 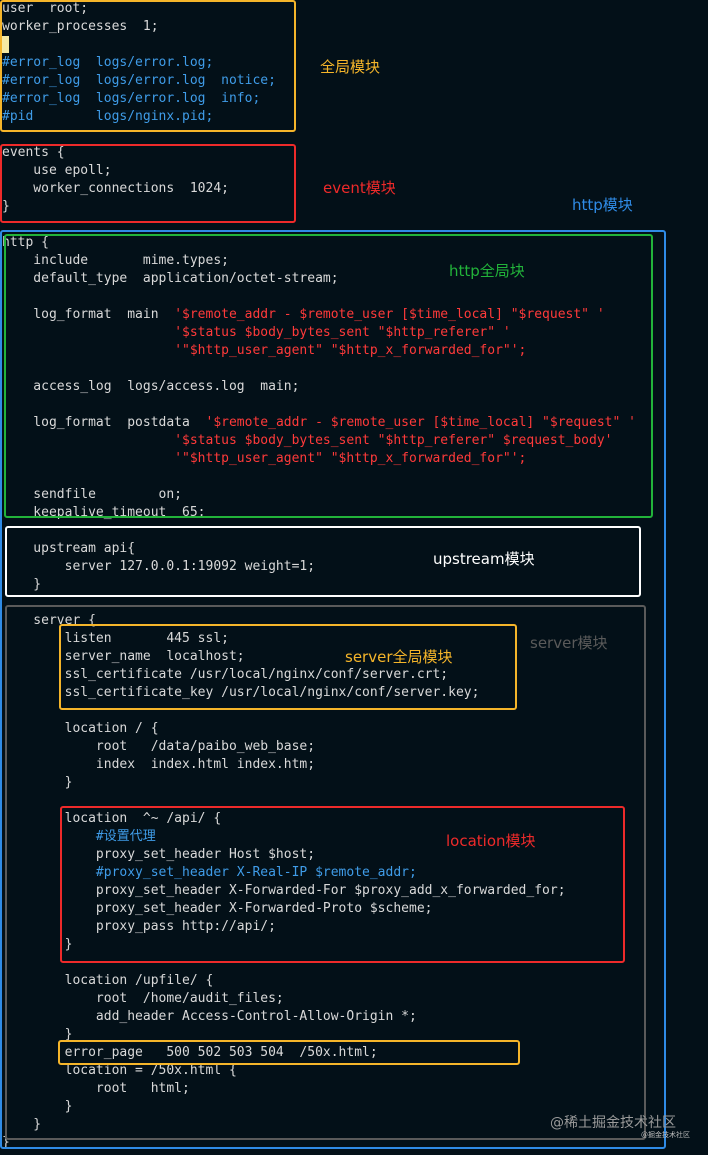 What do you see at coordinates (399, 657) in the screenshot?
I see `server-global-module-label: server全局模块` at bounding box center [399, 657].